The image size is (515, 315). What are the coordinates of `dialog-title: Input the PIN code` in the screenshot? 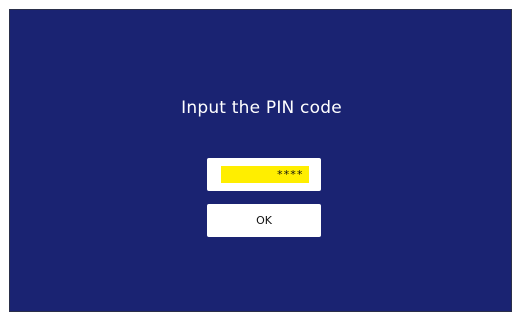 It's located at (261, 108).